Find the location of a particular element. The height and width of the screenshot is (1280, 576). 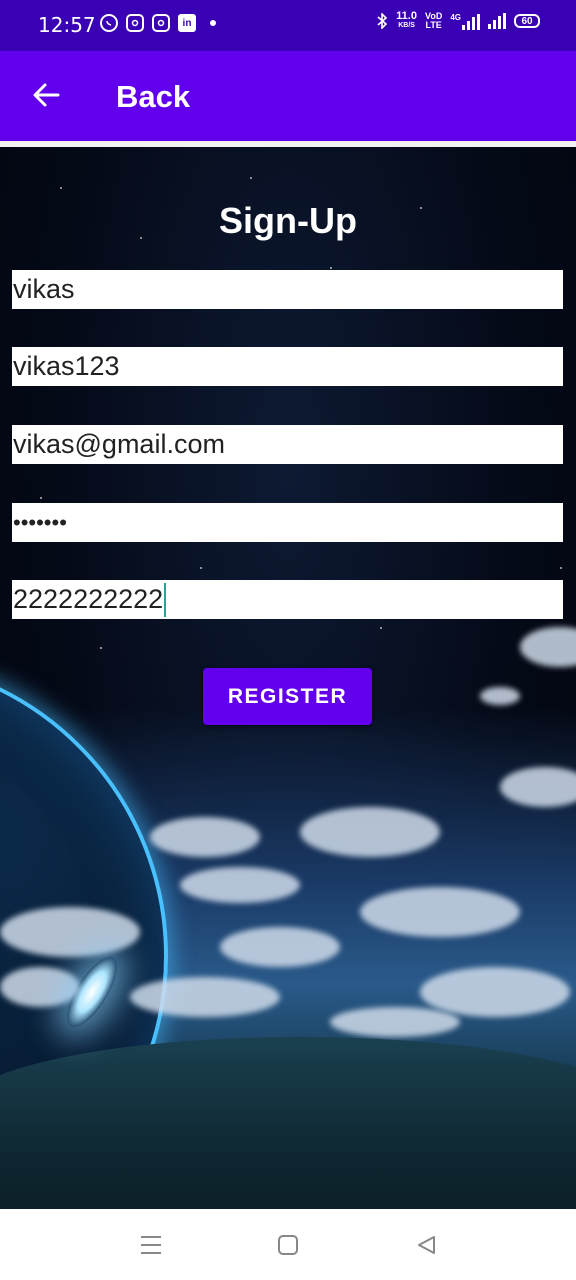

home-icon is located at coordinates (288, 1245).